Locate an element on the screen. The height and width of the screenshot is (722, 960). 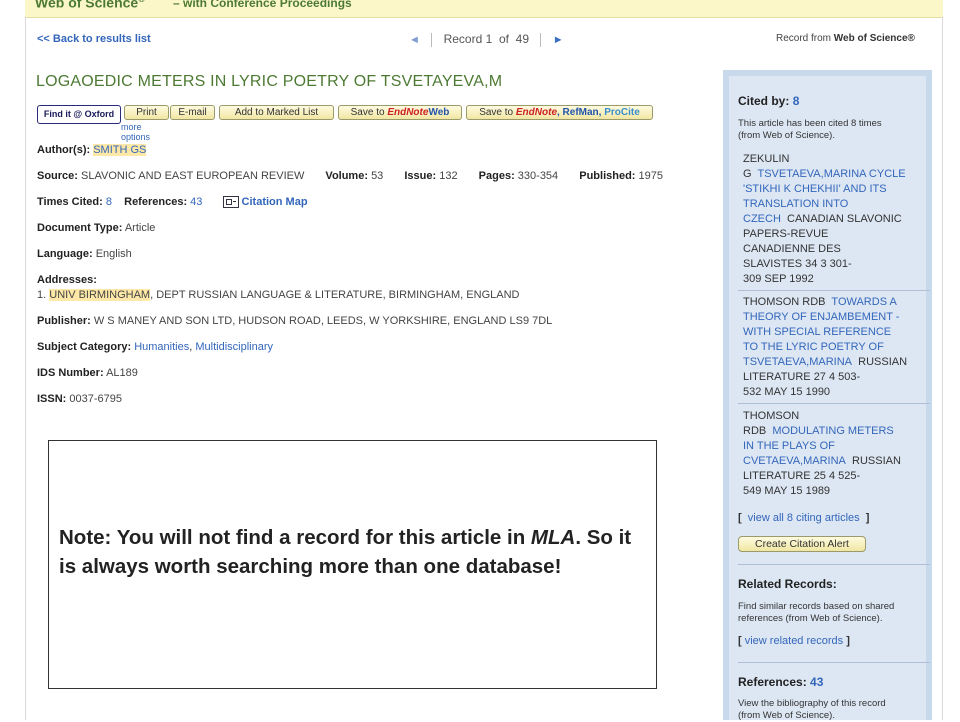
issn-field: ISSN: 0037-6795 is located at coordinates (80, 399).